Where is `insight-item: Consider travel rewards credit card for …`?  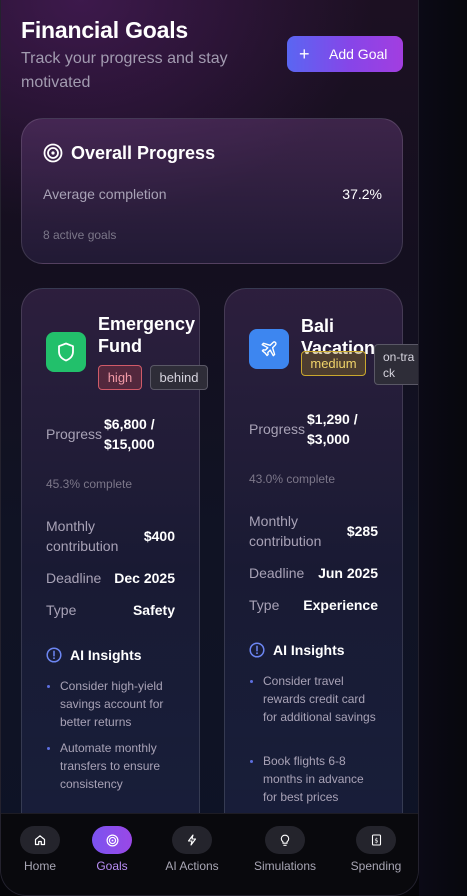 insight-item: Consider travel rewards credit card for … is located at coordinates (314, 699).